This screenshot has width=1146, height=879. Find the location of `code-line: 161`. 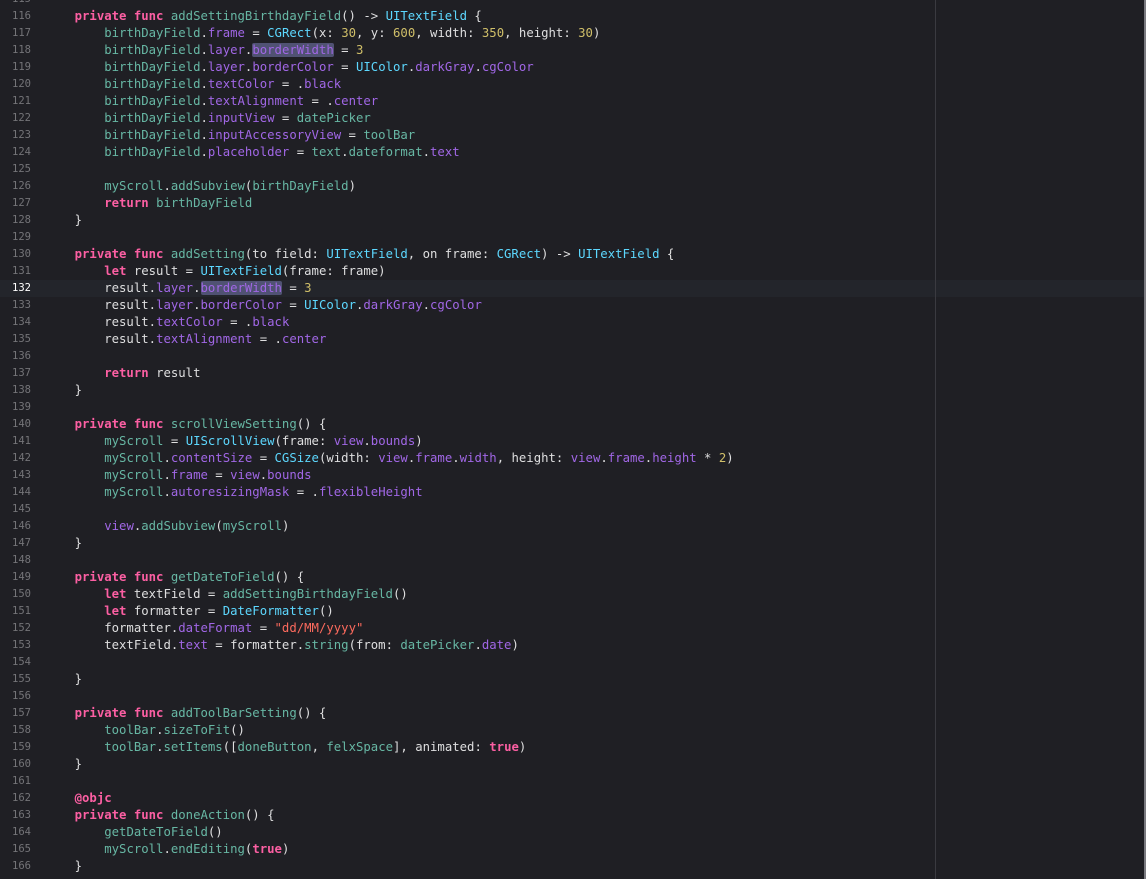

code-line: 161 is located at coordinates (573, 781).